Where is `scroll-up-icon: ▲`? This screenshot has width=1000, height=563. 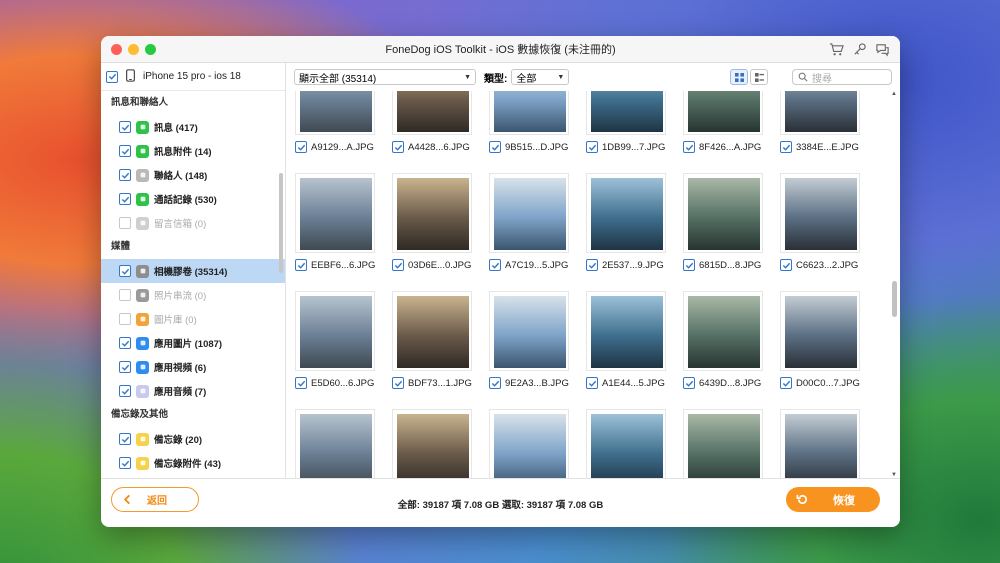
scroll-up-icon: ▲ is located at coordinates (894, 94).